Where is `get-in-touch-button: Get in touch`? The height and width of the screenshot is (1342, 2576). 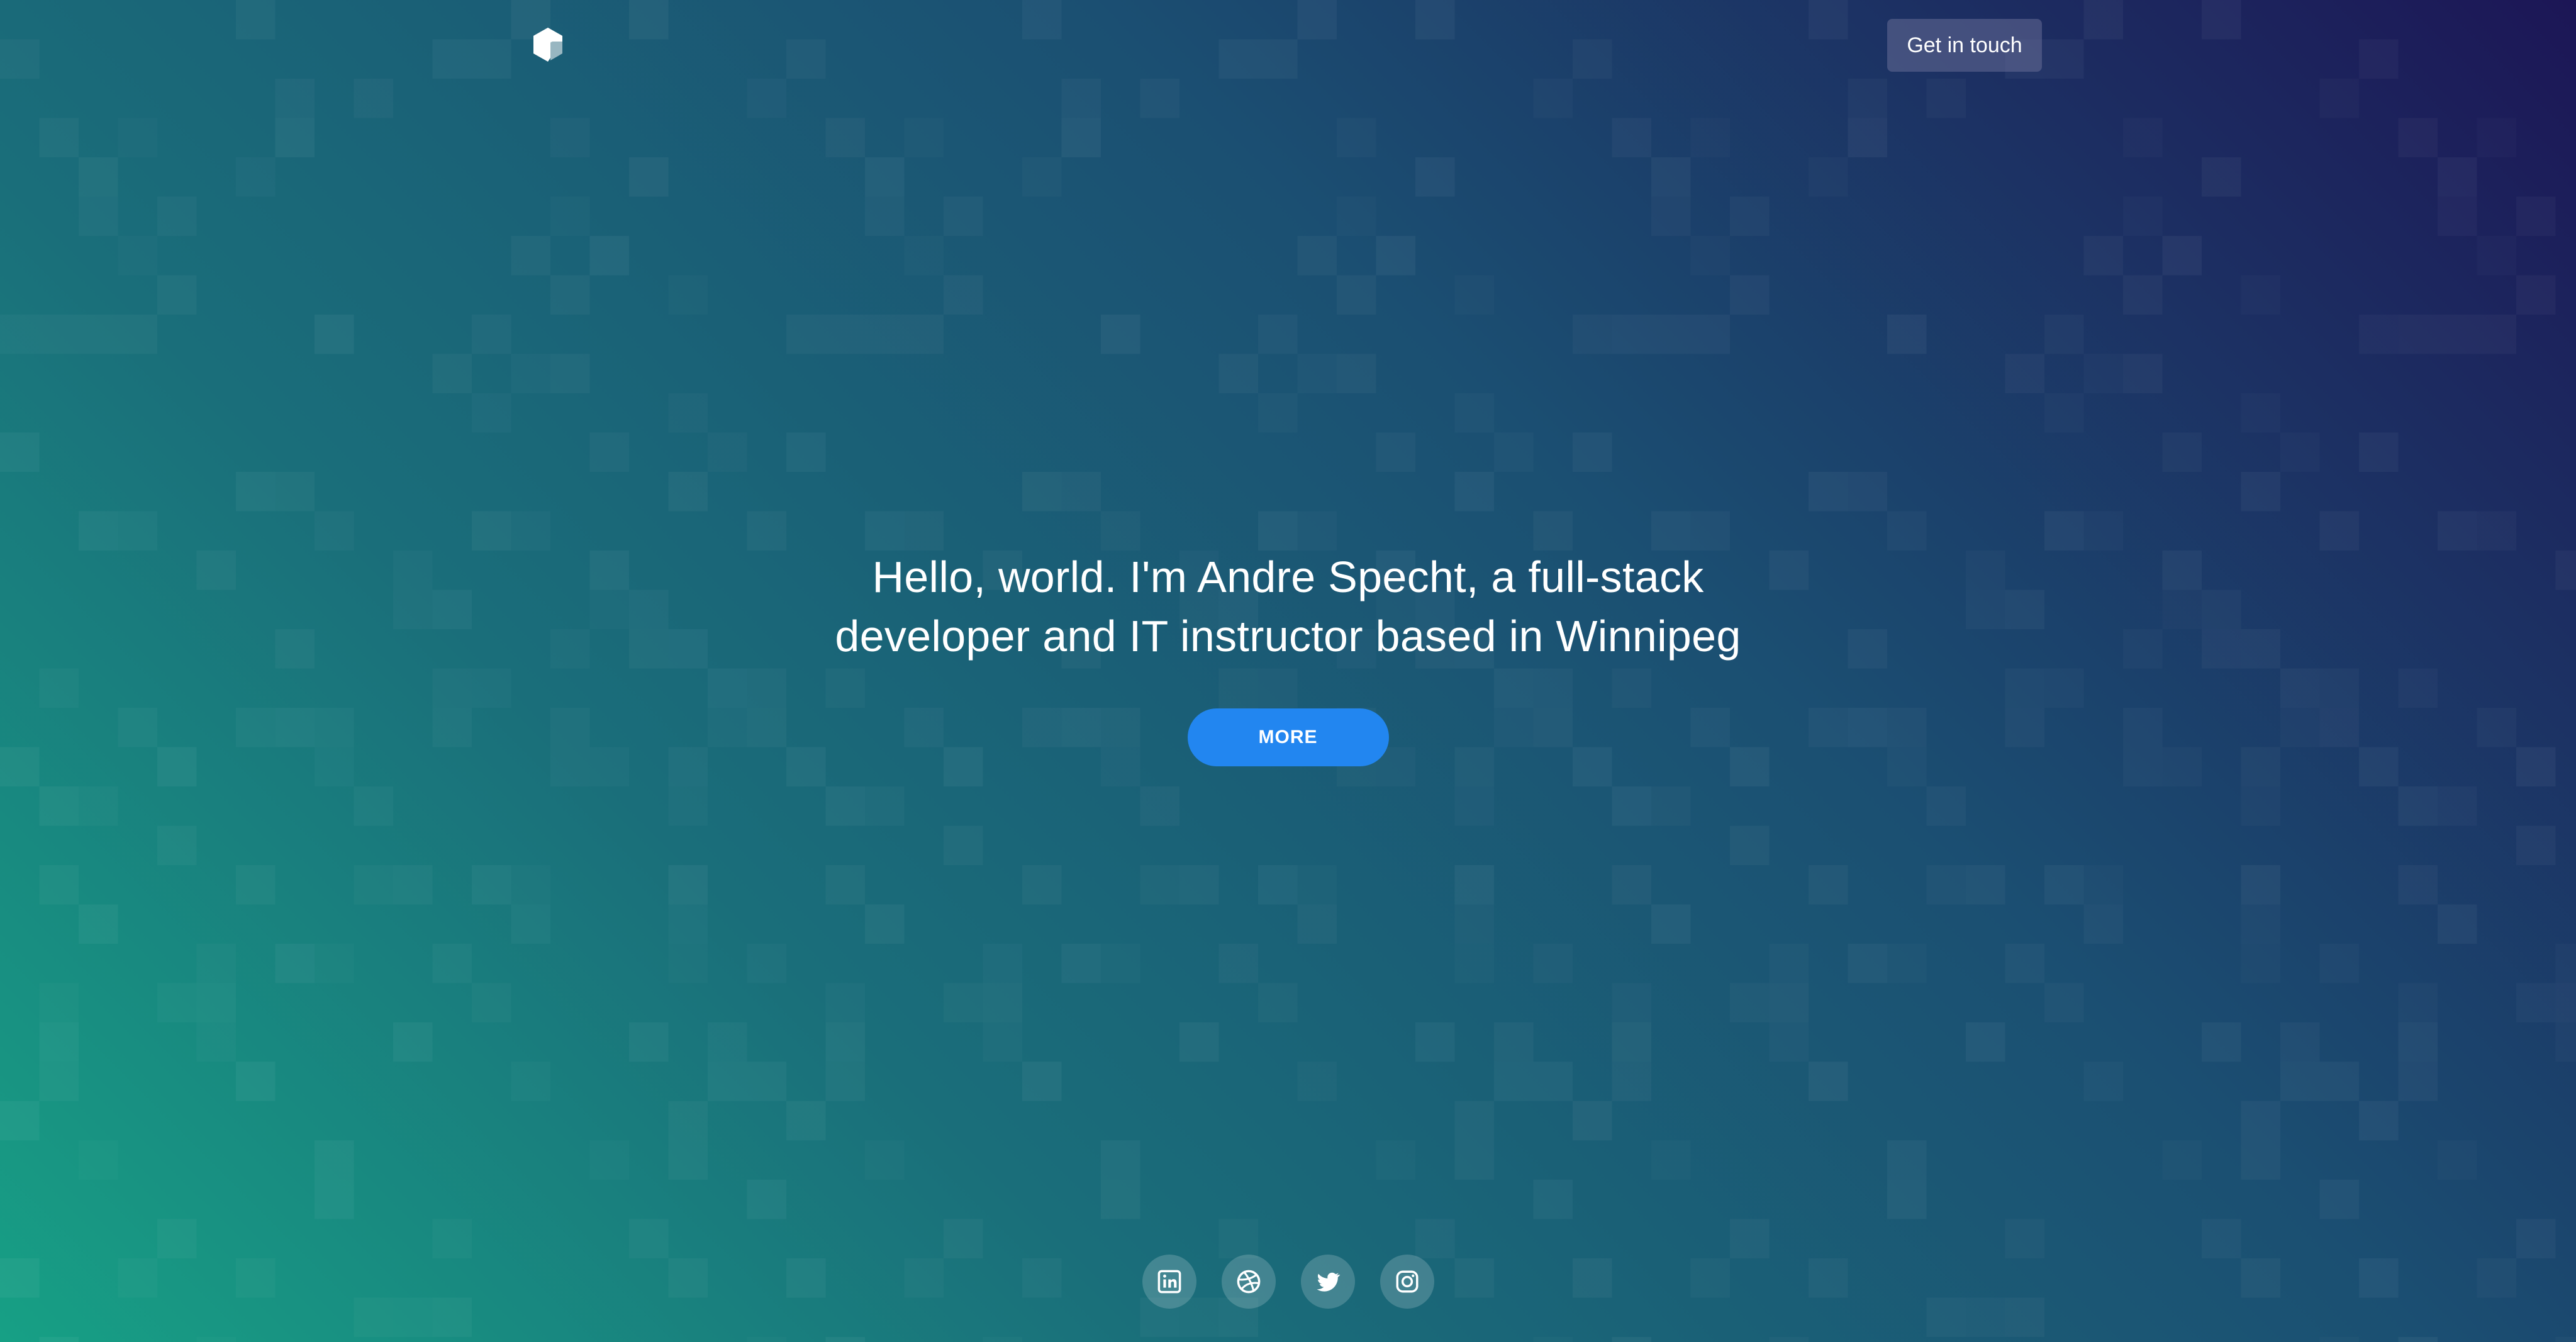
get-in-touch-button: Get in touch is located at coordinates (1964, 45).